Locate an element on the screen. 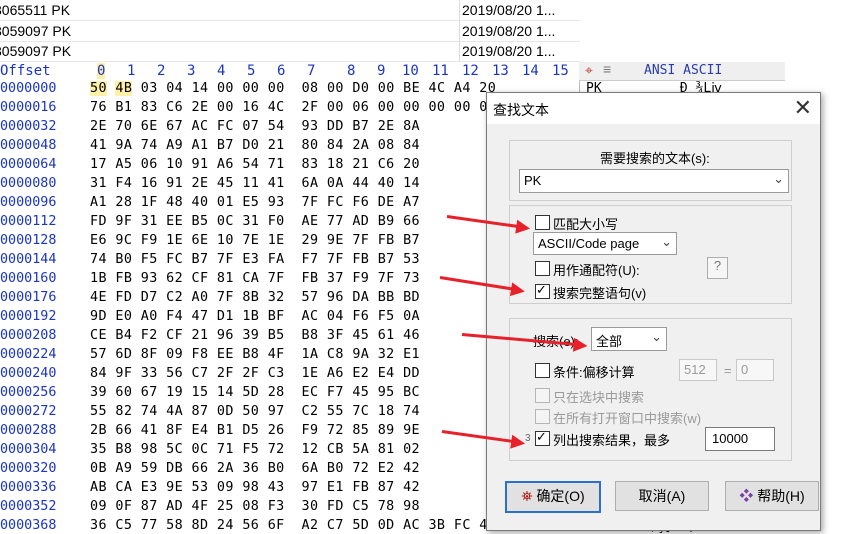 The image size is (863, 534). offset-remainder-input: 0 is located at coordinates (755, 370).